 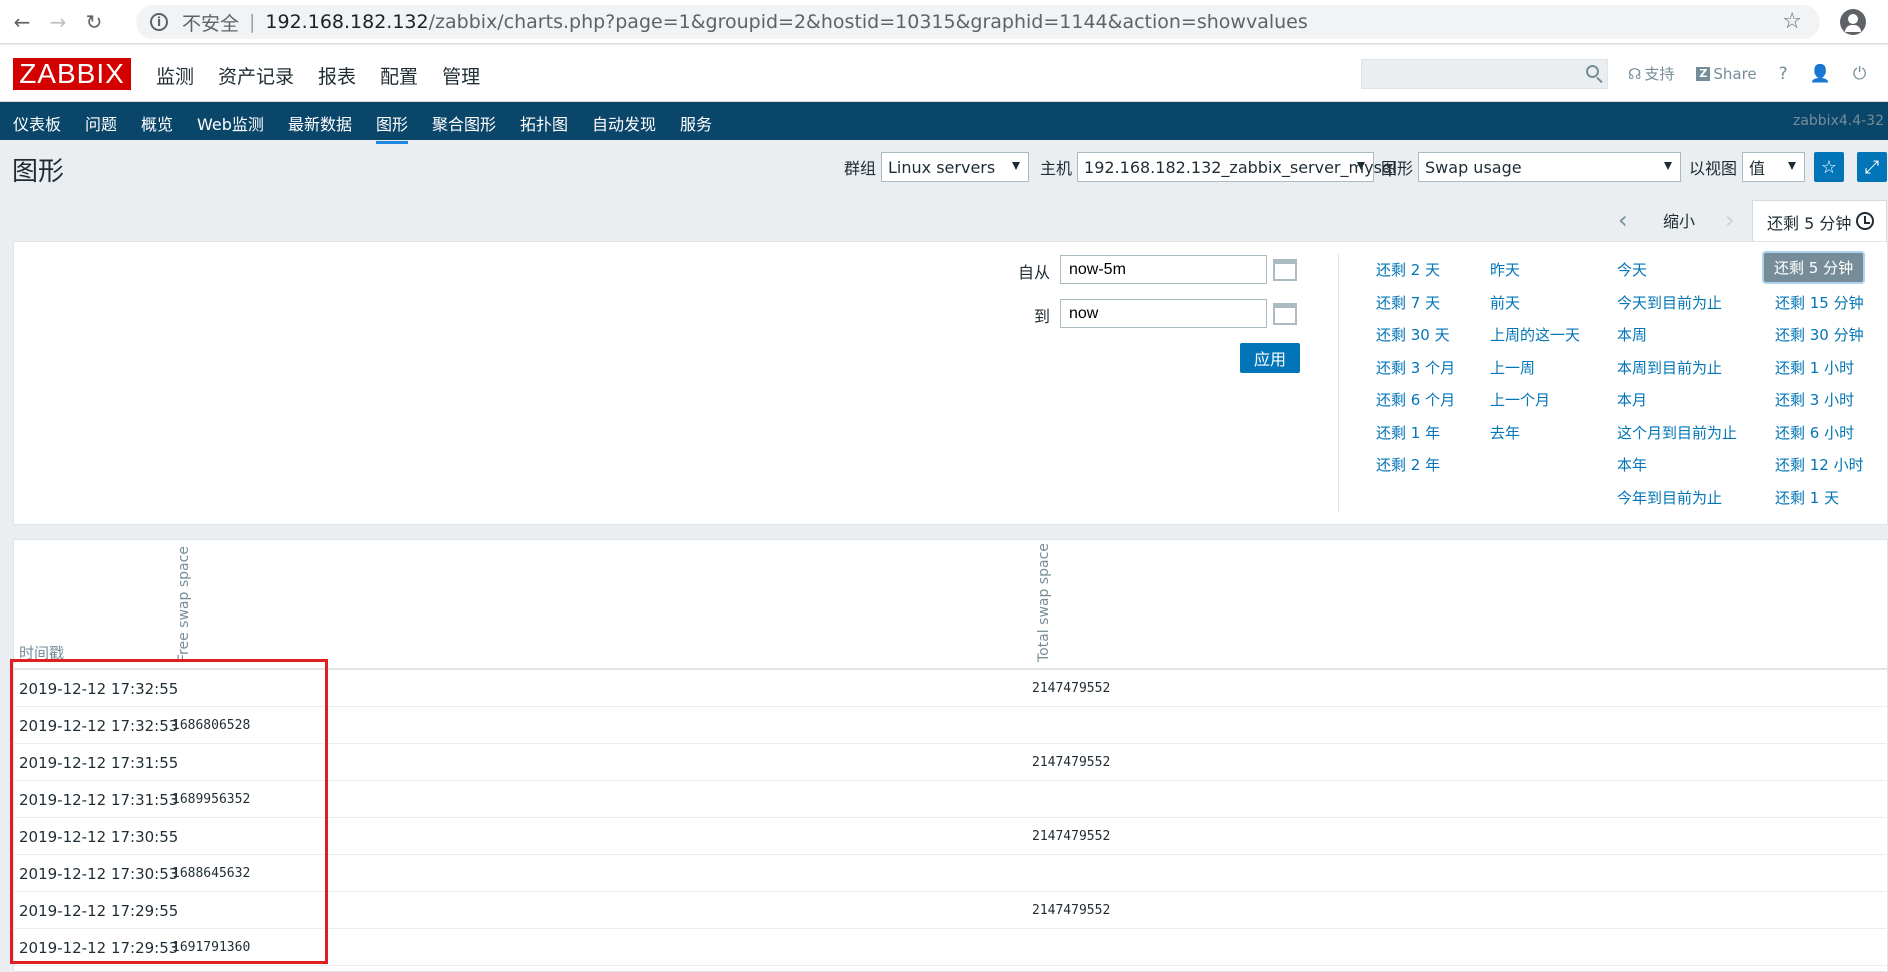 What do you see at coordinates (1829, 167) in the screenshot?
I see `add-favorite-star-icon: ☆` at bounding box center [1829, 167].